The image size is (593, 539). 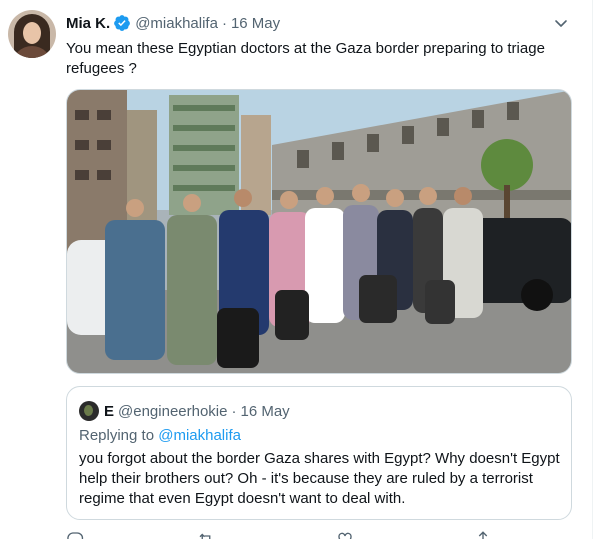 I want to click on like-icon, so click(x=345, y=534).